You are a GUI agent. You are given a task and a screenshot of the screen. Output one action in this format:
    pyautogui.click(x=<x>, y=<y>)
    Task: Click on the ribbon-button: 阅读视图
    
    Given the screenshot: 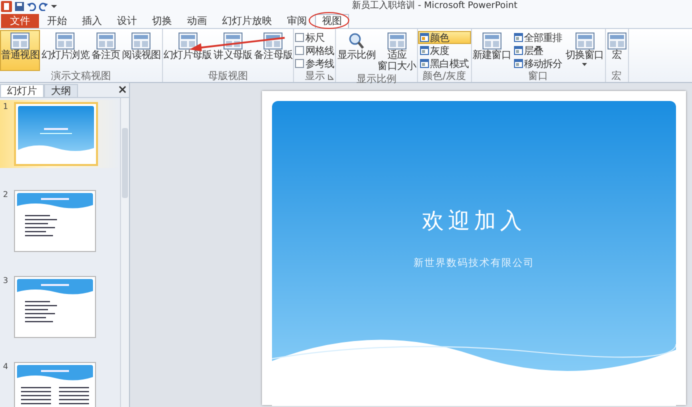 What is the action you would take?
    pyautogui.click(x=141, y=50)
    